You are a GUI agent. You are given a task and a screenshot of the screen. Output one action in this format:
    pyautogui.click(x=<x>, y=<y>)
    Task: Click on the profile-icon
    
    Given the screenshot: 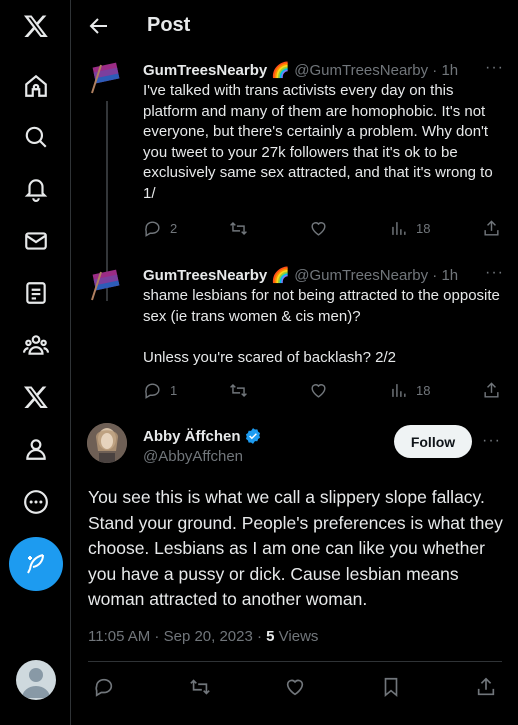 What is the action you would take?
    pyautogui.click(x=36, y=449)
    